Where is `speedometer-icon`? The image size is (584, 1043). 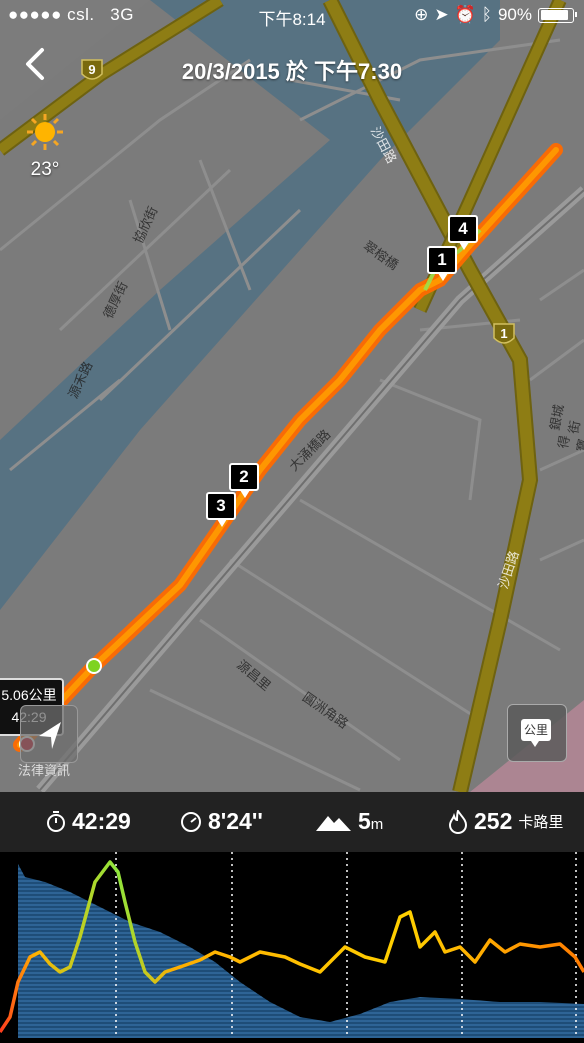 speedometer-icon is located at coordinates (191, 821).